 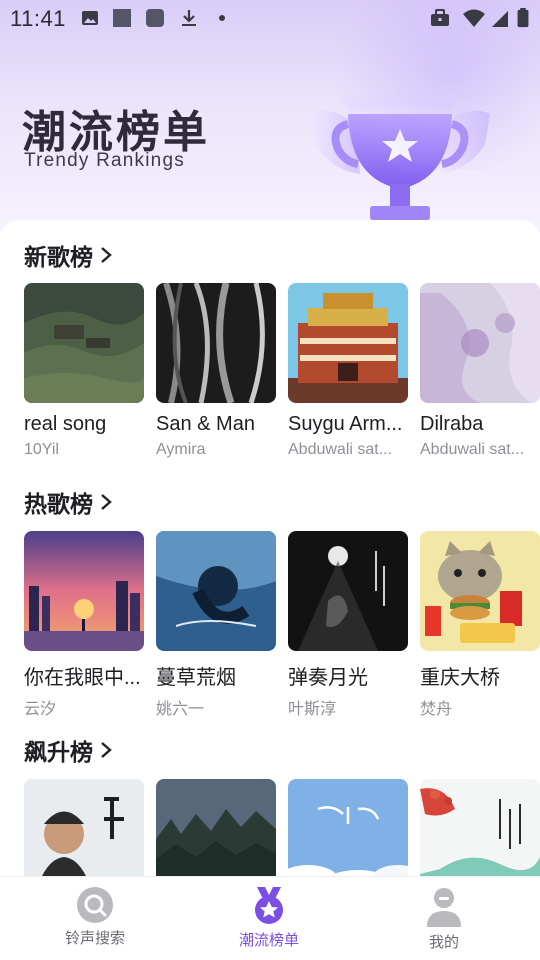 What do you see at coordinates (444, 907) in the screenshot?
I see `profile-icon` at bounding box center [444, 907].